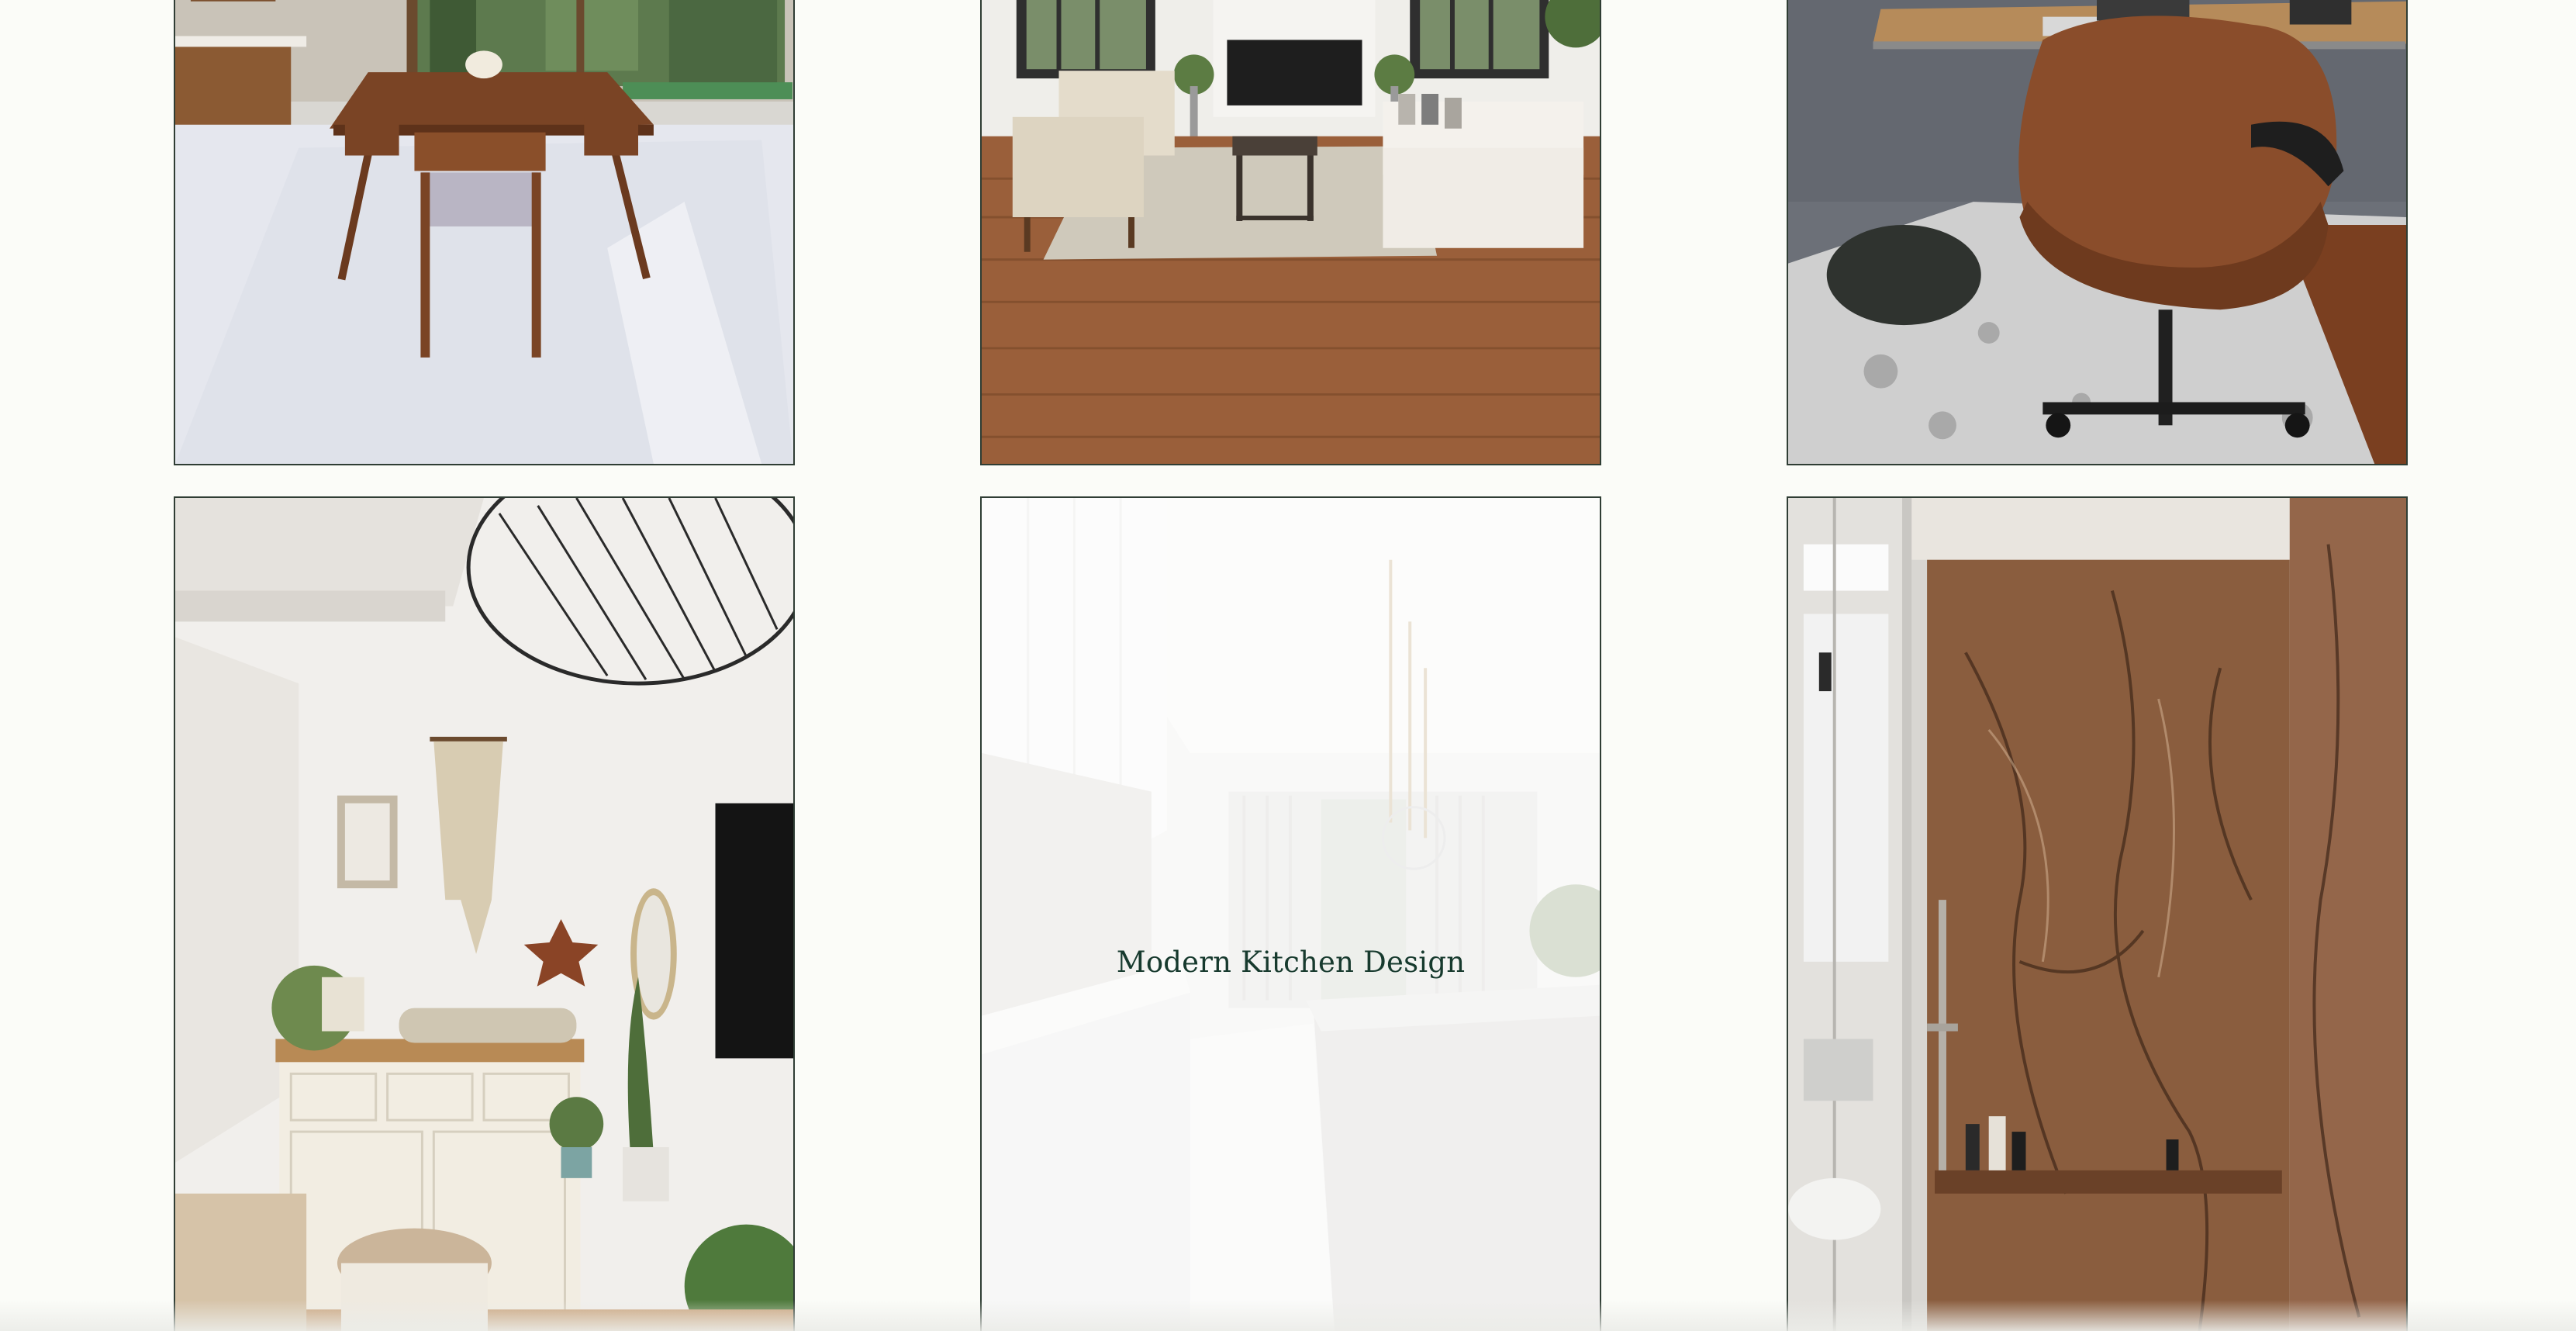 Image resolution: width=2576 pixels, height=1331 pixels. I want to click on gallery-tile-dining-room, so click(485, 232).